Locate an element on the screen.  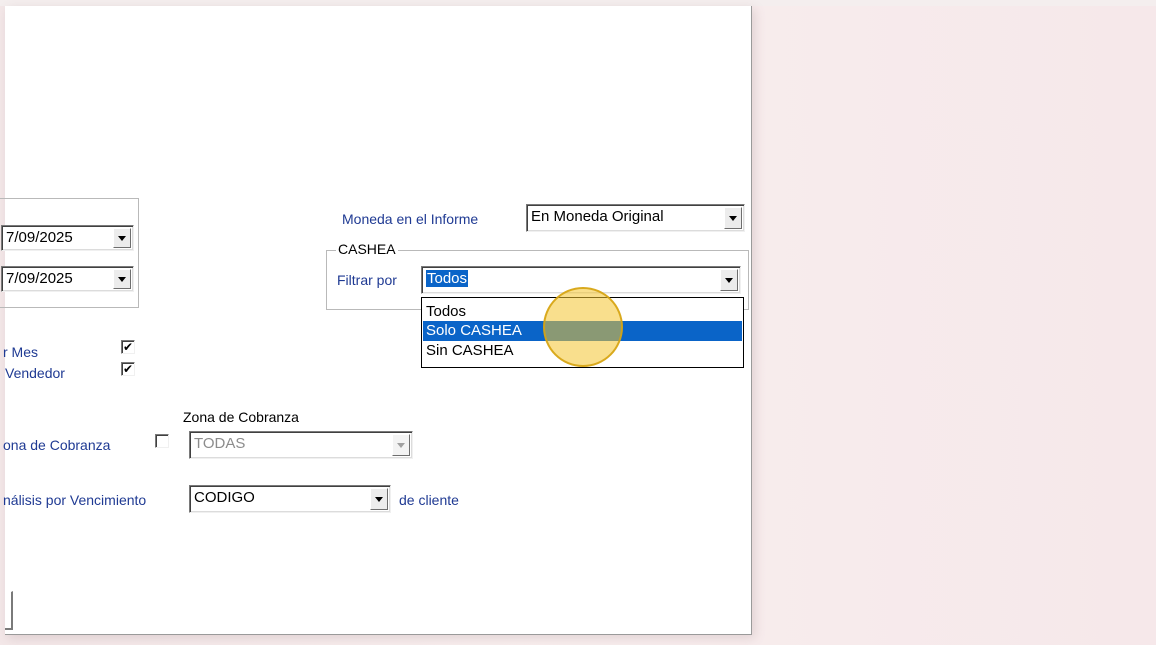
filtrar-value: Todos is located at coordinates (447, 278).